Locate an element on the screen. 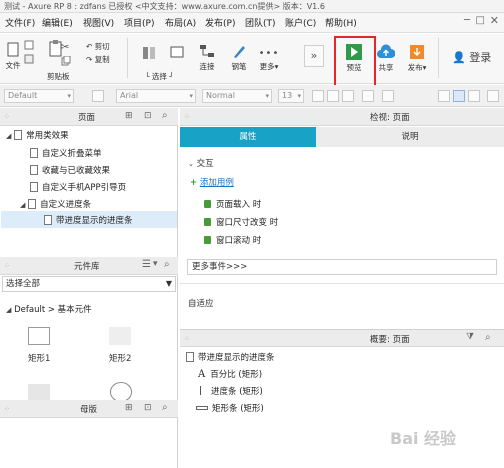  inspector-panel-header: ⁘ 检视: 页面 is located at coordinates (342, 117).